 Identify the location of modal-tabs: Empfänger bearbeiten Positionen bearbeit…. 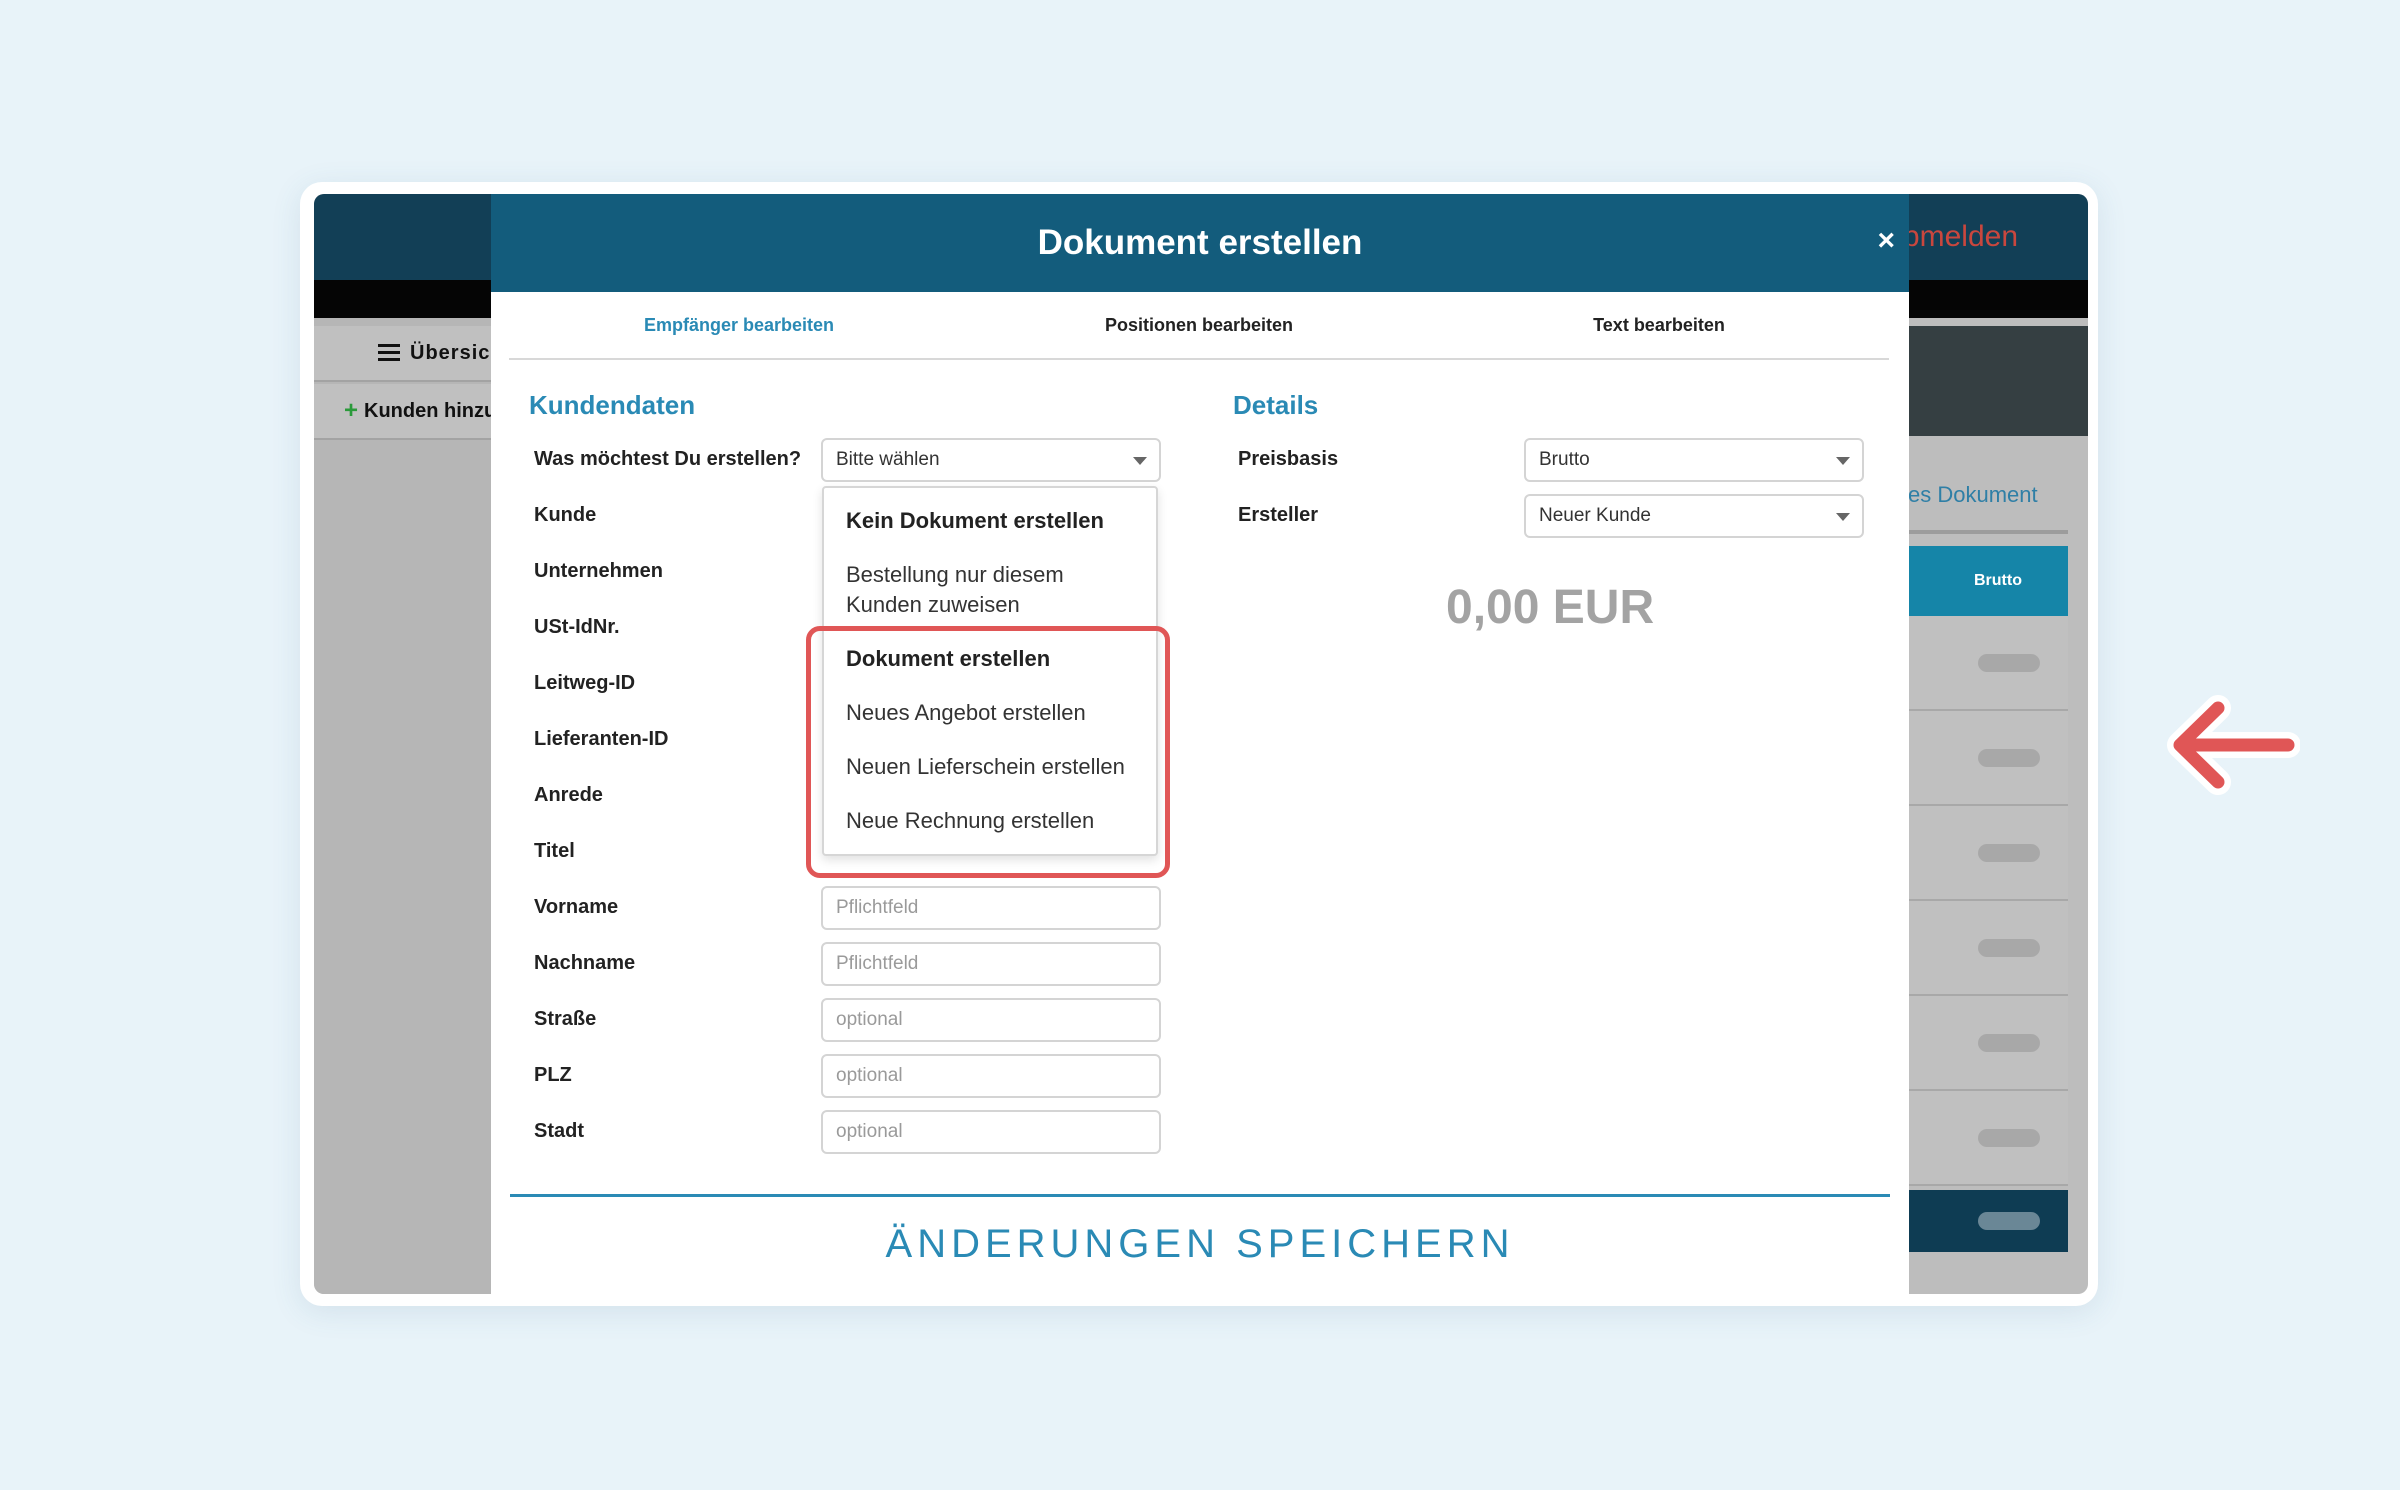
(1199, 326).